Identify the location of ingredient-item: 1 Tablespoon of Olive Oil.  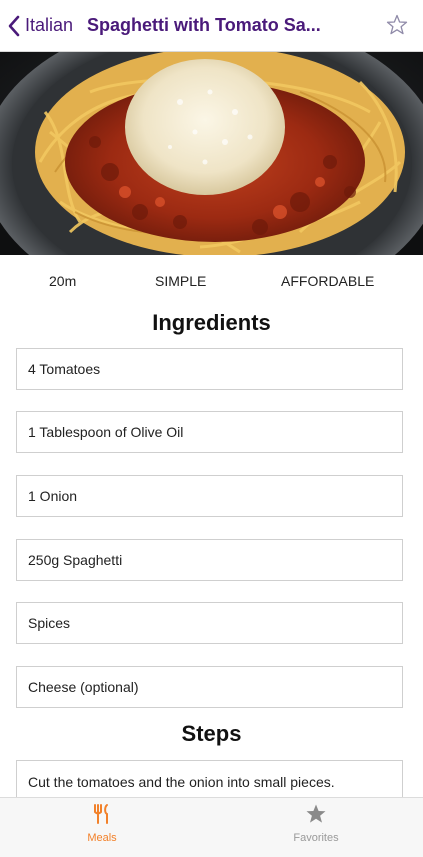
(209, 432).